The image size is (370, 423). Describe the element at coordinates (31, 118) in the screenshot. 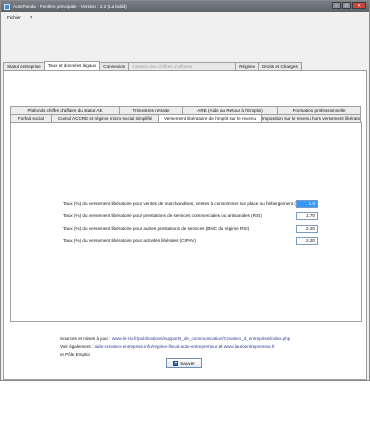

I see `tab-forfait-social: Forfait social` at that location.